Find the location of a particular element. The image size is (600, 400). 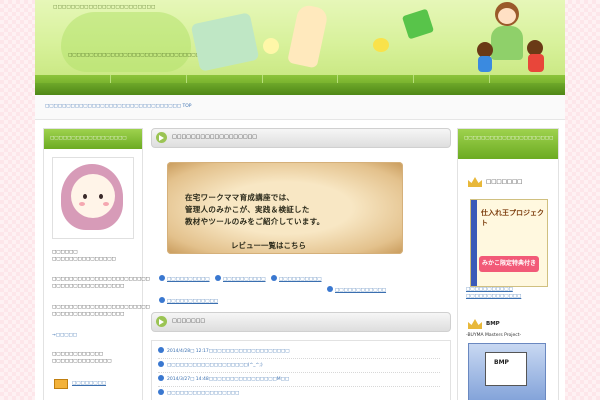

mail-icon is located at coordinates (61, 384).